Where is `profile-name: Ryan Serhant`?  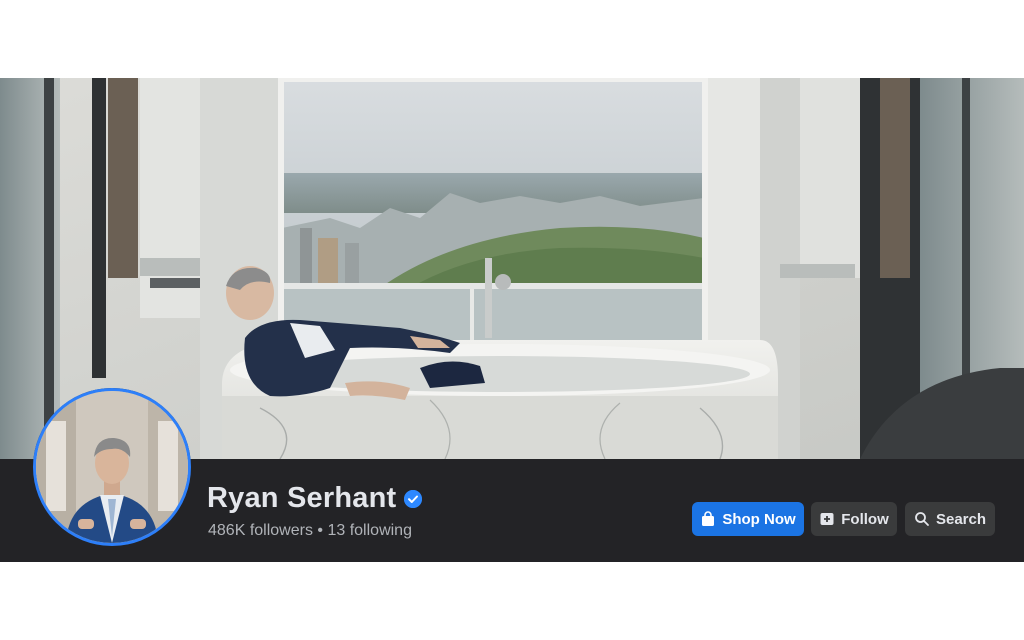 profile-name: Ryan Serhant is located at coordinates (302, 498).